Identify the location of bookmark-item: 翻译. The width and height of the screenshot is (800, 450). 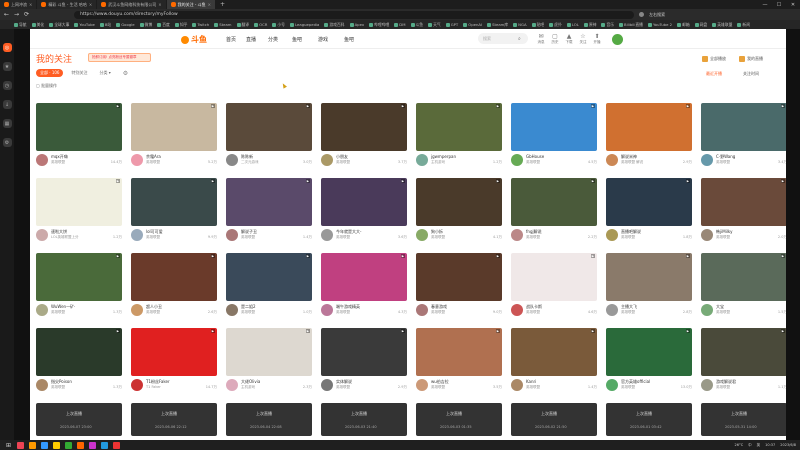
(242, 25).